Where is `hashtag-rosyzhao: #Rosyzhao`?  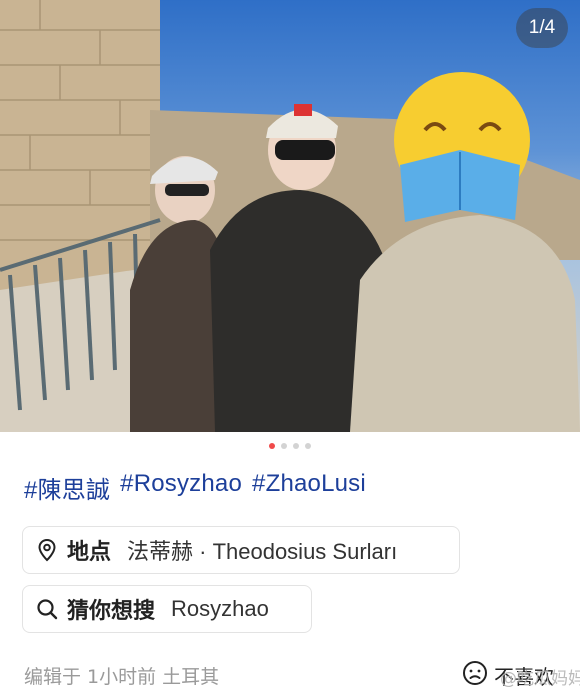
hashtag-rosyzhao: #Rosyzhao is located at coordinates (181, 487).